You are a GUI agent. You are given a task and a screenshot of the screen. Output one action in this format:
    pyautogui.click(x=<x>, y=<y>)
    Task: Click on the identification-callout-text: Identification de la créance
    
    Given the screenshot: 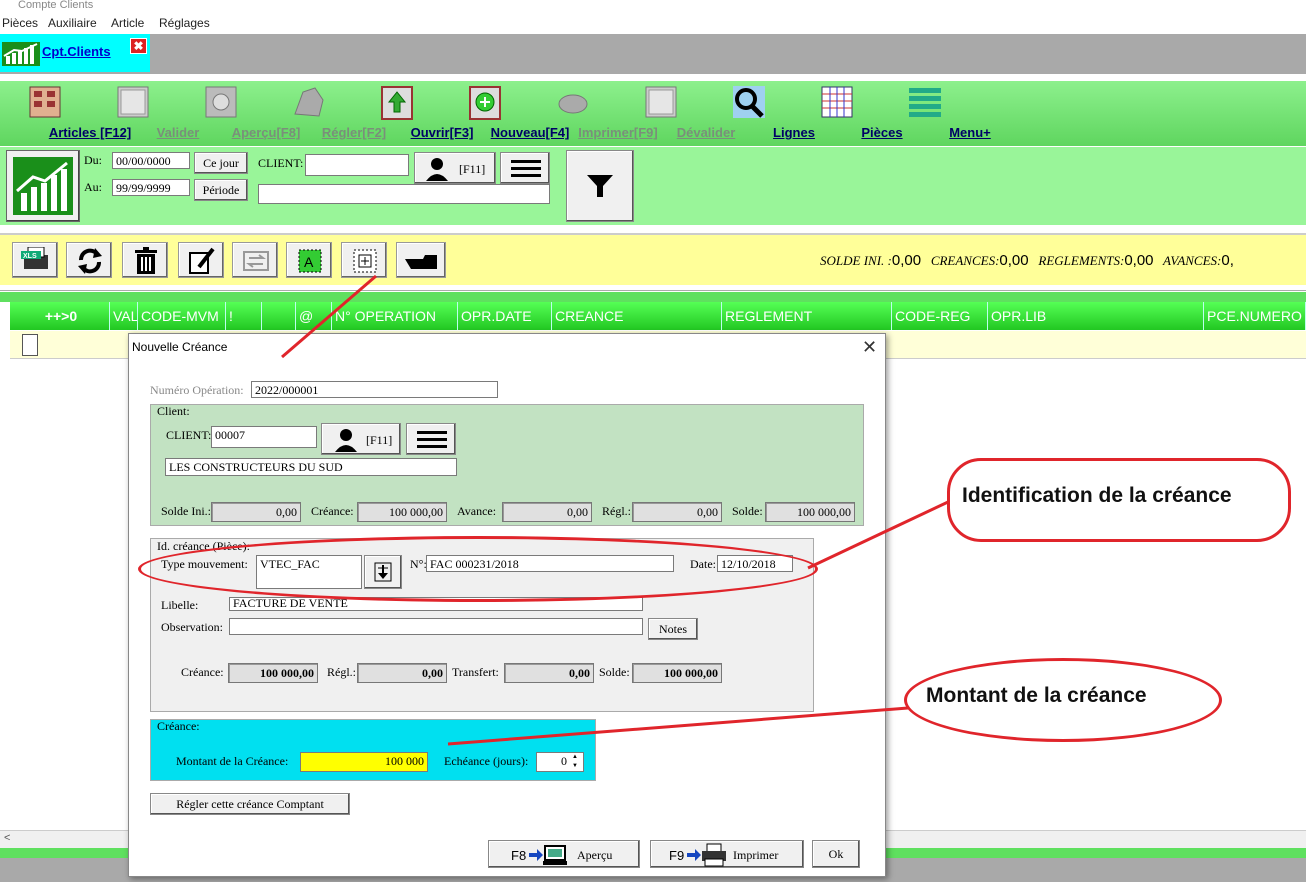 What is the action you would take?
    pyautogui.click(x=1097, y=495)
    